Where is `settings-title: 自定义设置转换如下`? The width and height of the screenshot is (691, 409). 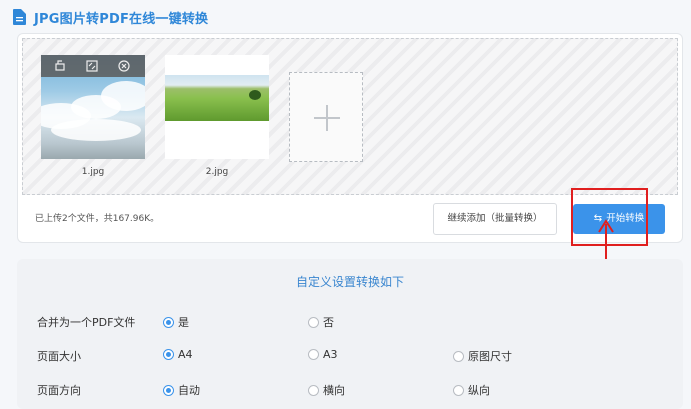
settings-title: 自定义设置转换如下 is located at coordinates (349, 282).